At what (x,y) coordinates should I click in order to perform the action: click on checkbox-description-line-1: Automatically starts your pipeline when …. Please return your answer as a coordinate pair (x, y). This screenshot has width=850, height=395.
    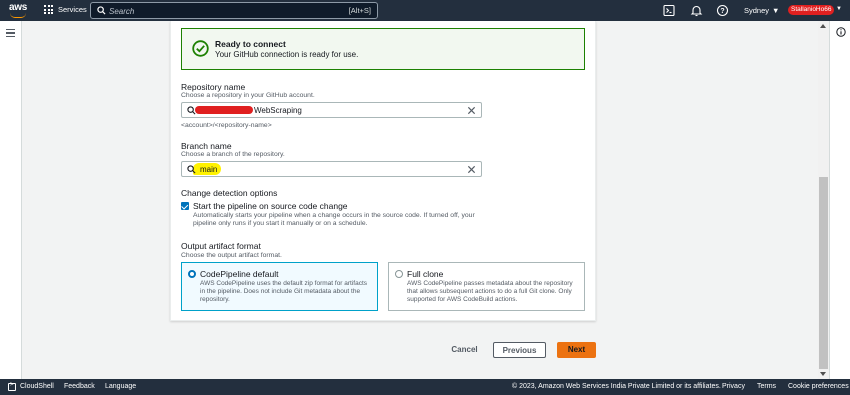
    Looking at the image, I should click on (334, 215).